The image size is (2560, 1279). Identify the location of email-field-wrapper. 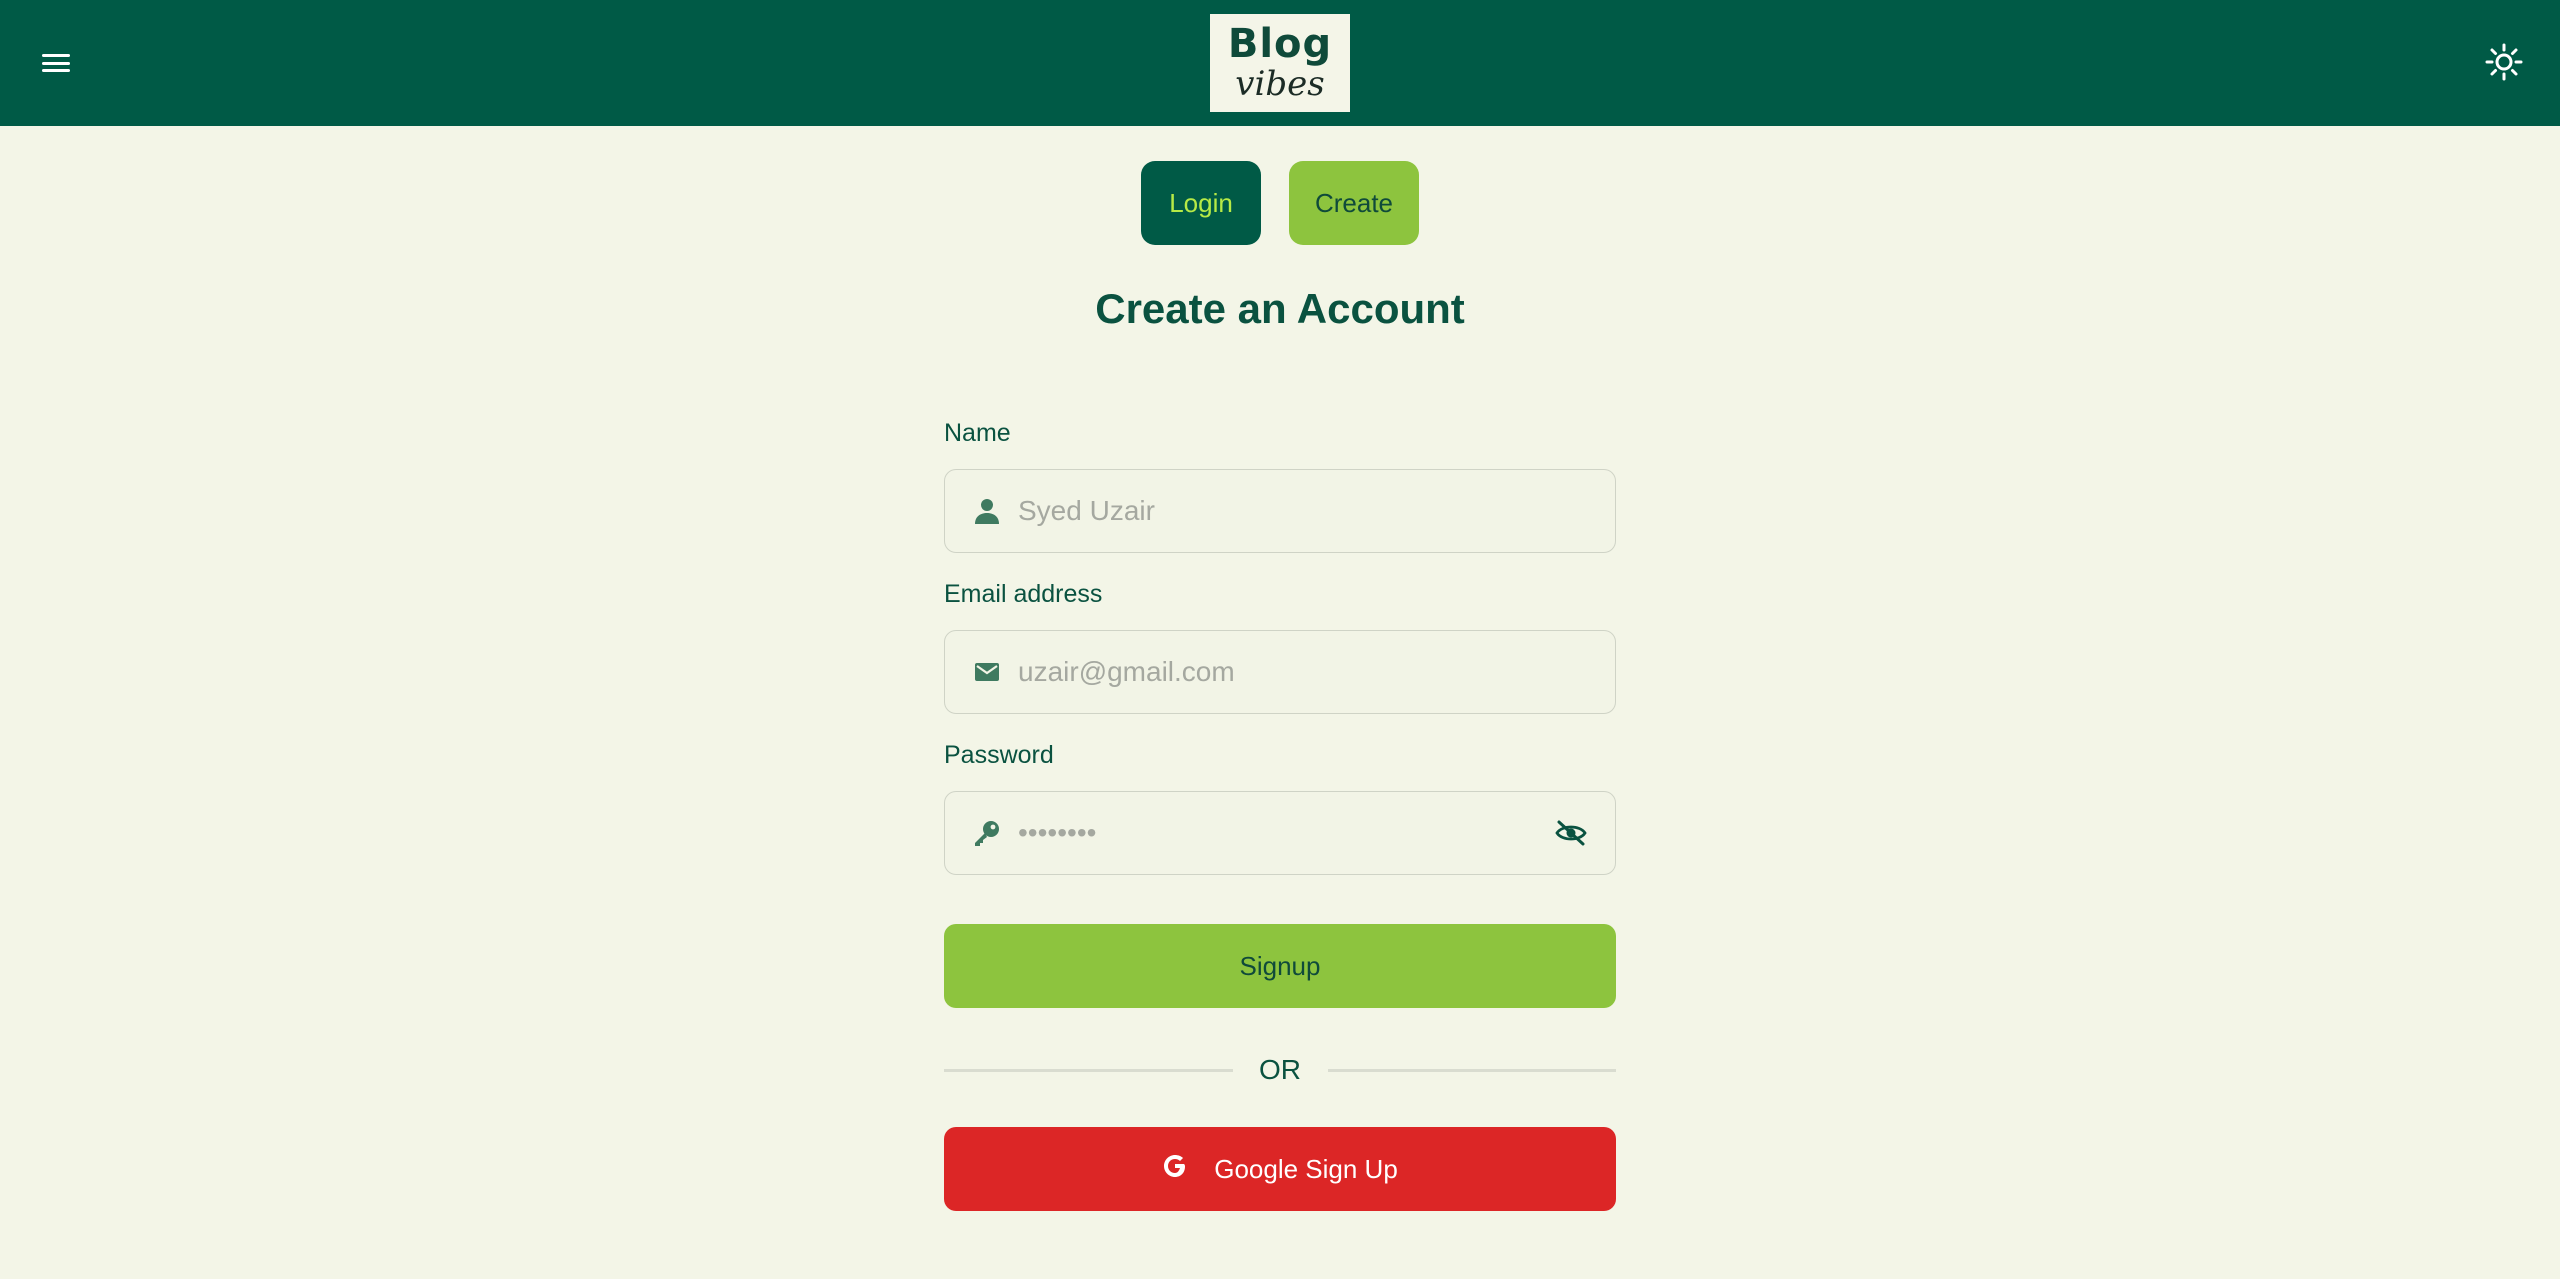
(1280, 672).